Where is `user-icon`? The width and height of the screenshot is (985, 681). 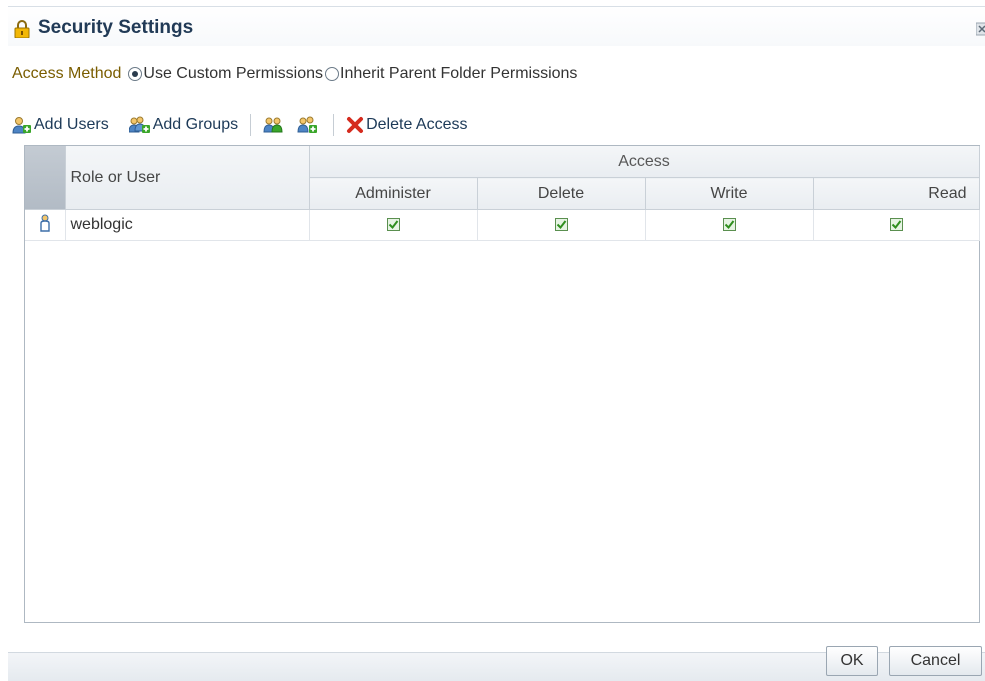
user-icon is located at coordinates (45, 223).